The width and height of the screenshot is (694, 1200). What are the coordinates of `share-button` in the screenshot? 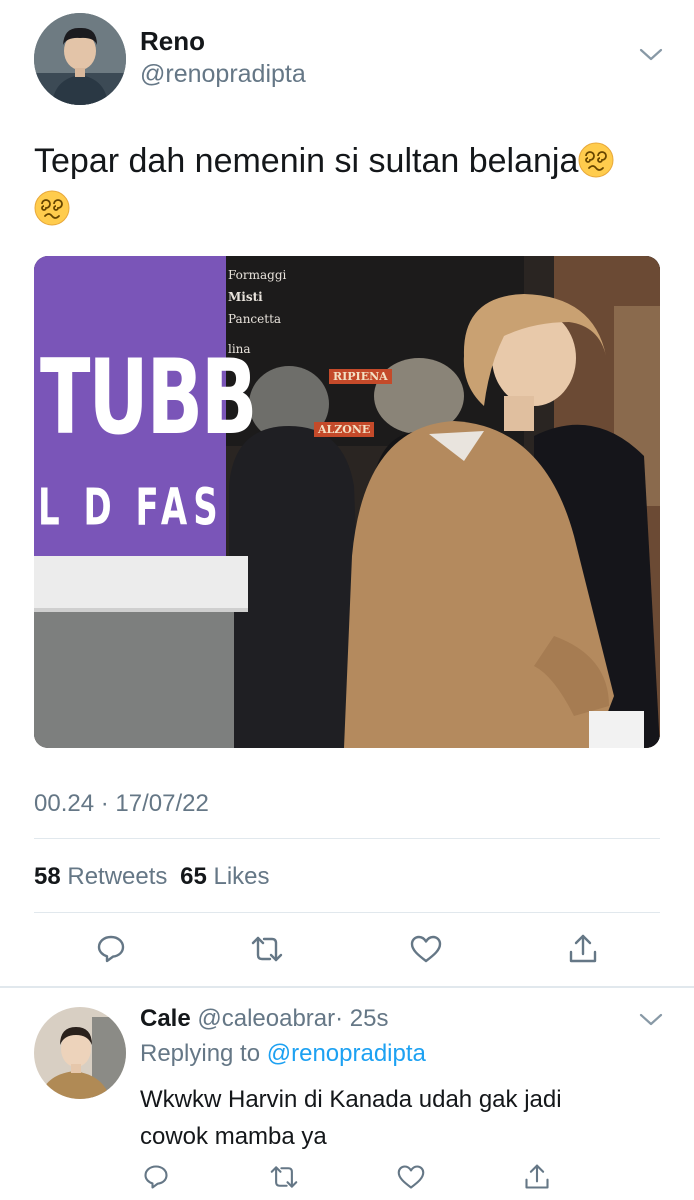 It's located at (583, 949).